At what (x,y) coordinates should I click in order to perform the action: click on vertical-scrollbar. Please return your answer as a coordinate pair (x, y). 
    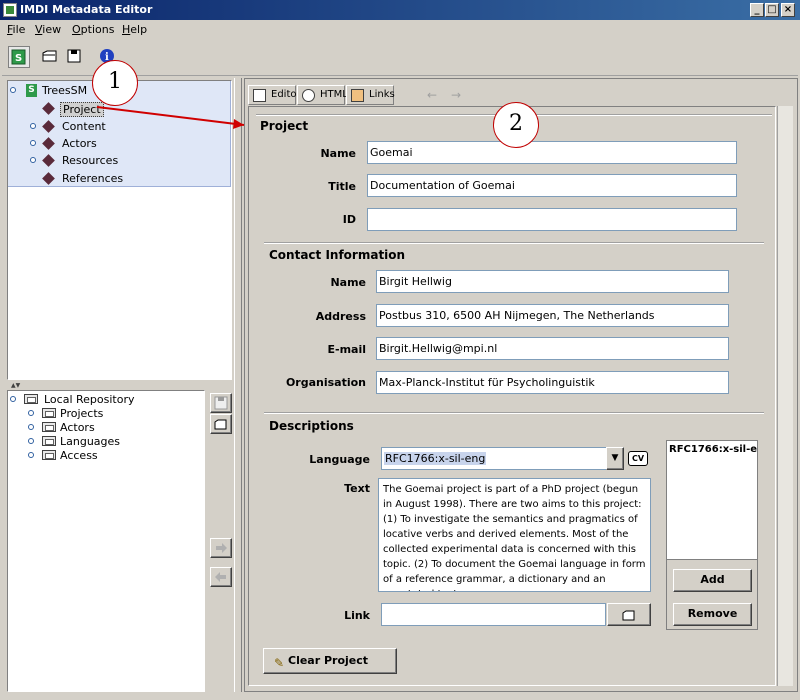
    Looking at the image, I should click on (785, 396).